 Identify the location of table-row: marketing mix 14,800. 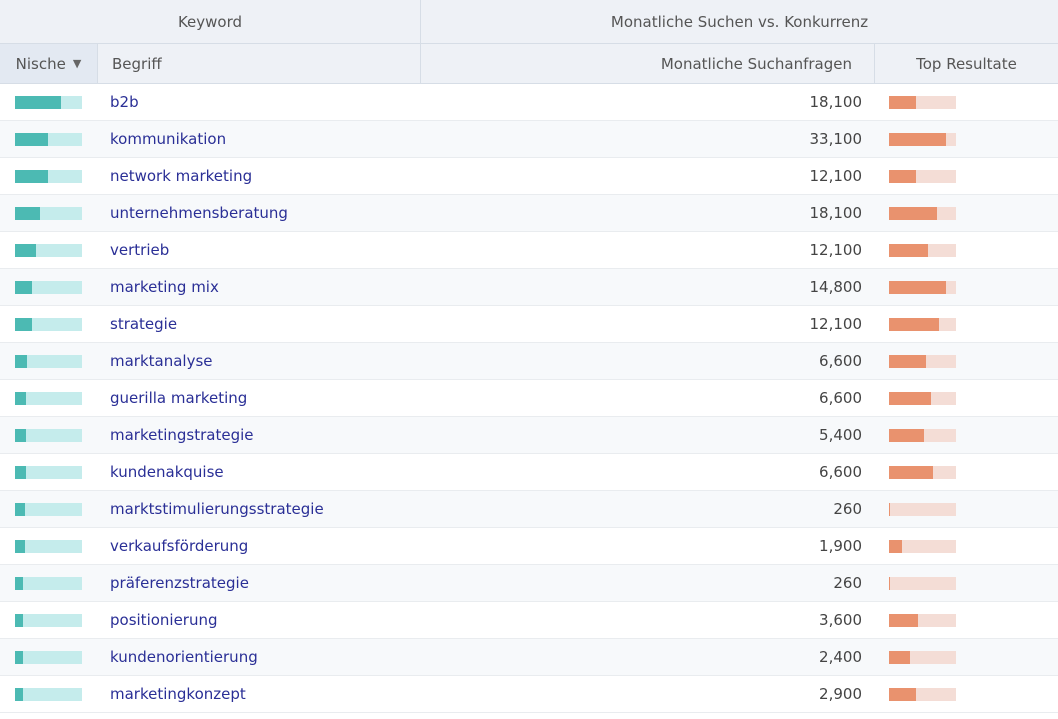
(529, 287).